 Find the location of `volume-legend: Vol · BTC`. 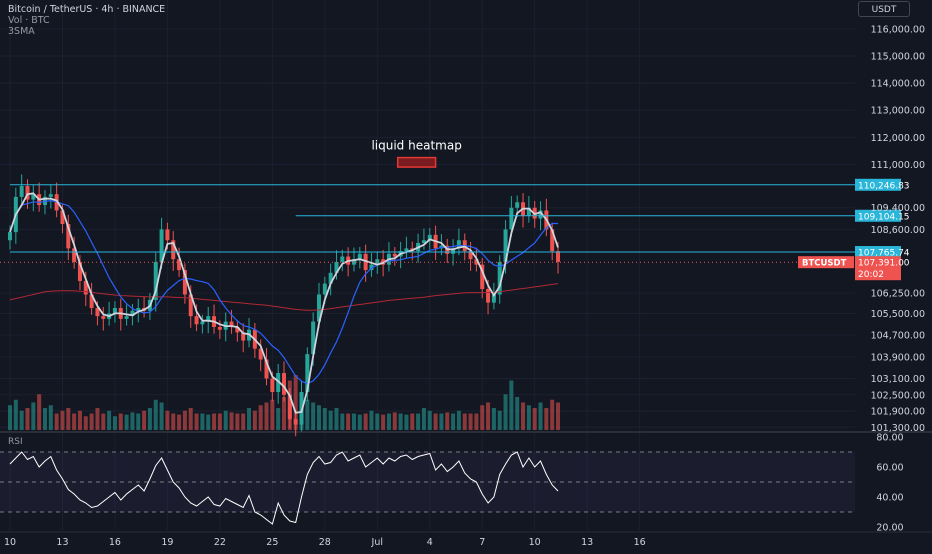

volume-legend: Vol · BTC is located at coordinates (29, 20).